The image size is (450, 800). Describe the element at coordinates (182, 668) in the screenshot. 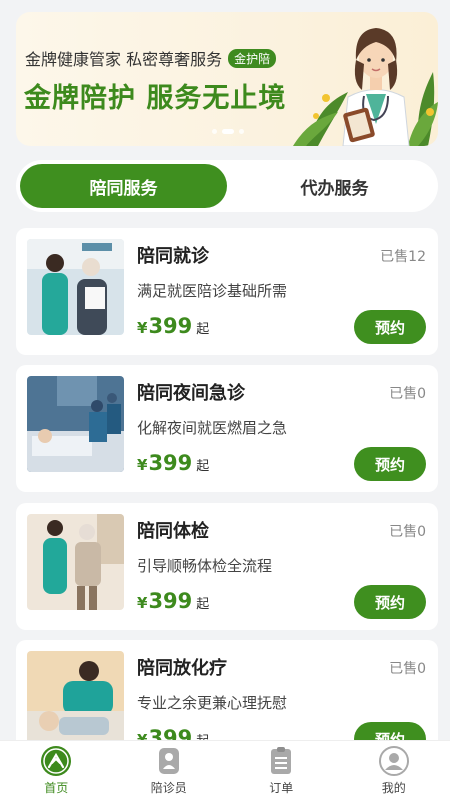

I see `service-title: 陪同放化疗` at that location.